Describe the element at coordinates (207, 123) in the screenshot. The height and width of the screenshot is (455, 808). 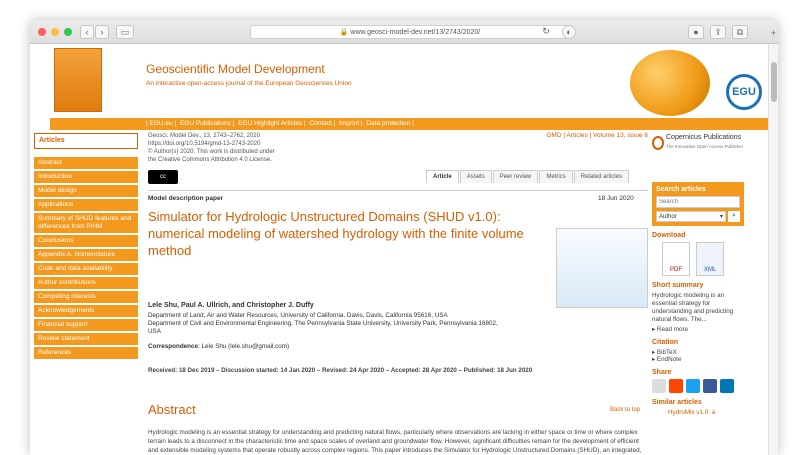
I see `menu-publications: EGU Publications |` at that location.